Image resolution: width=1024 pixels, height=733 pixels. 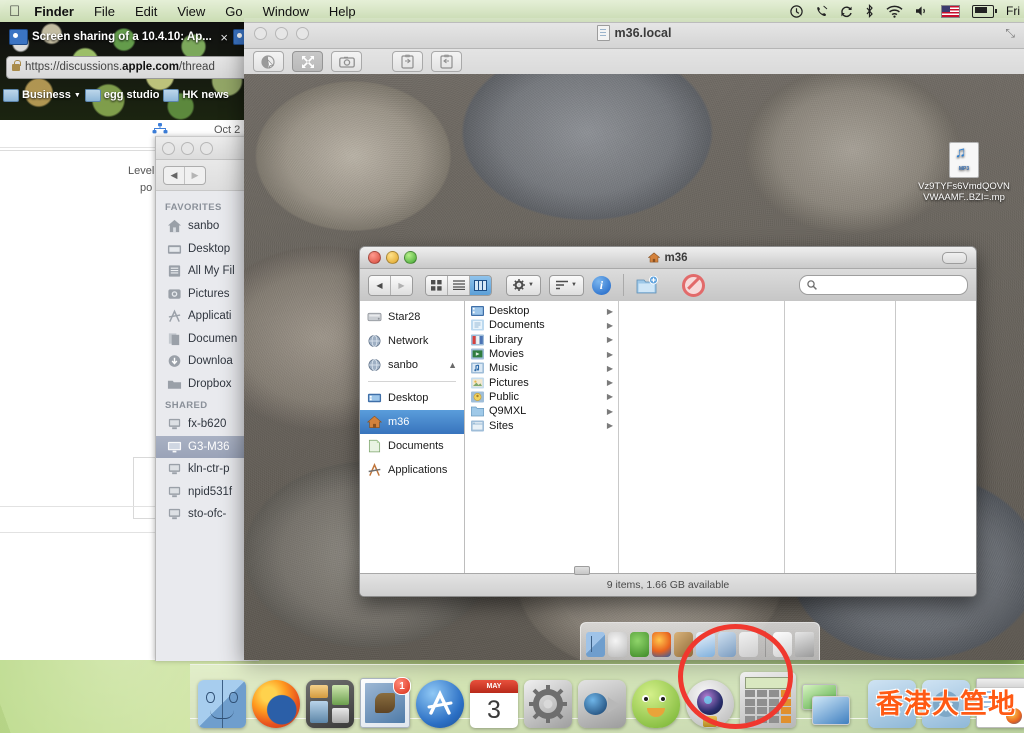 I want to click on facetime-icon, so click(x=602, y=704).